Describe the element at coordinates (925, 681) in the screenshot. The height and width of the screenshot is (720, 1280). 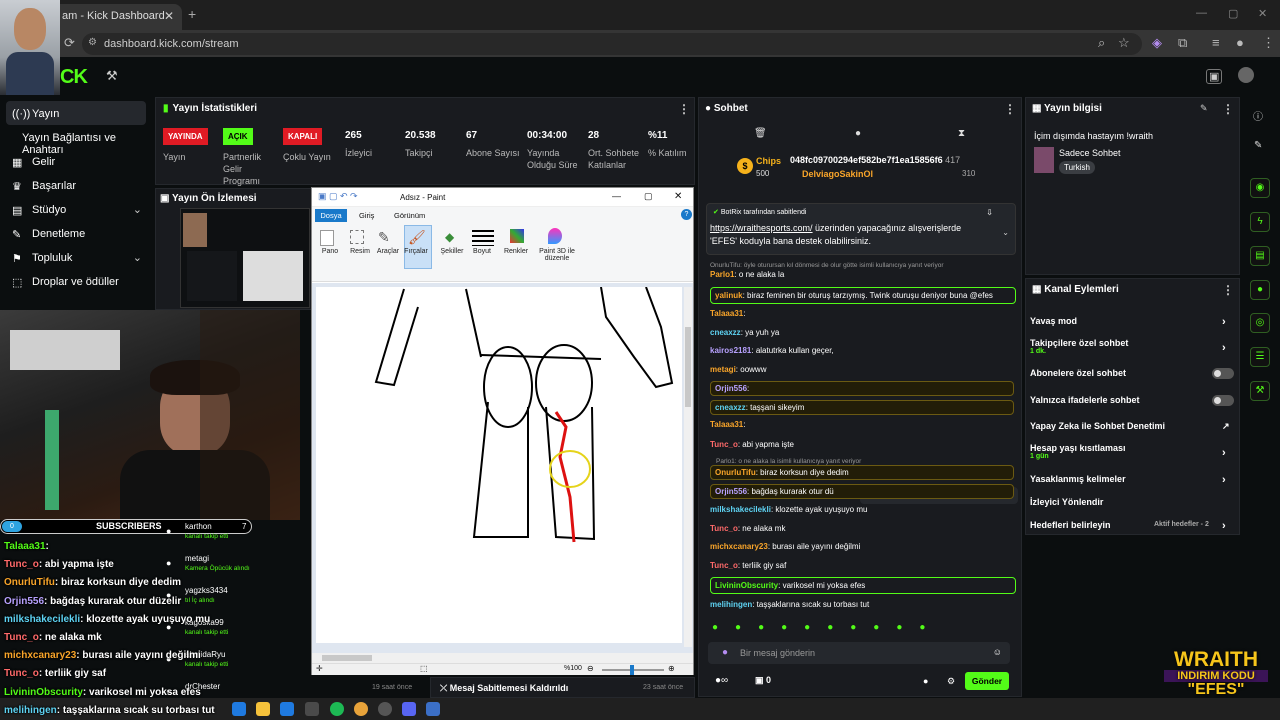
I see `chat-bubble-2-icon: ●` at that location.